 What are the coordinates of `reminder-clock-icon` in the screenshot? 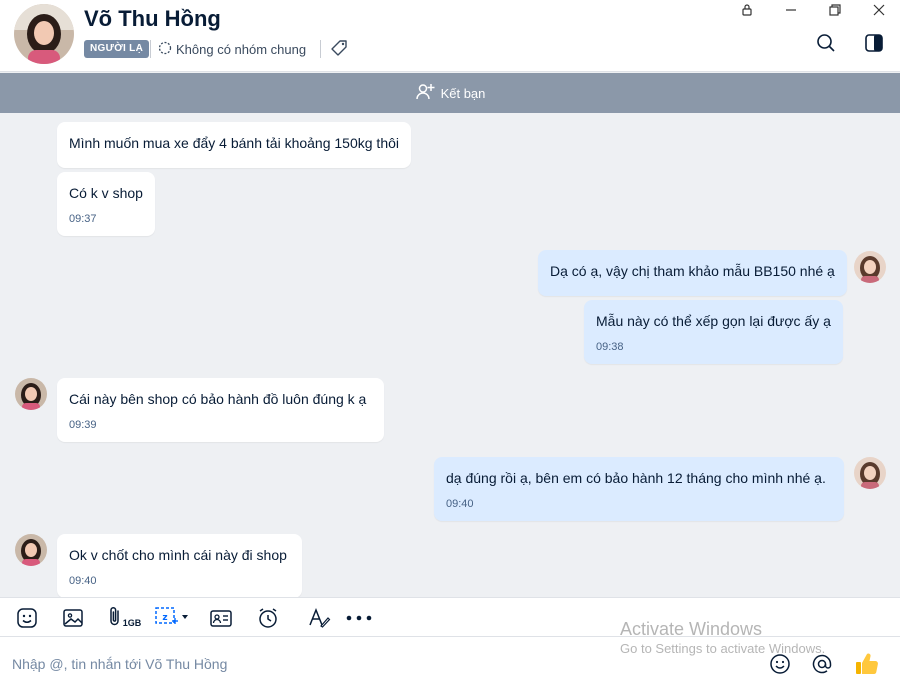 It's located at (268, 618).